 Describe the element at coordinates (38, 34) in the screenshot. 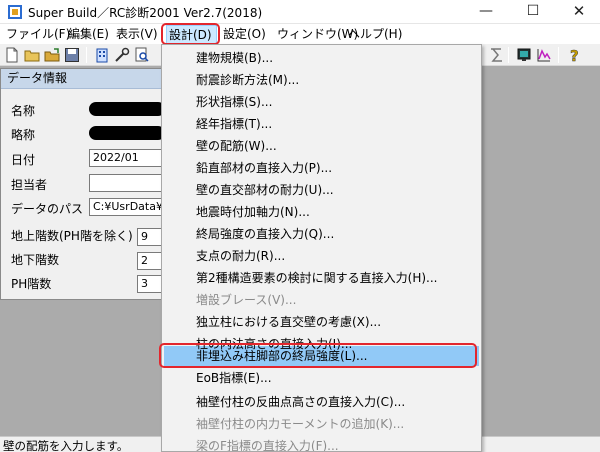

I see `menu-file: ファイル(F)` at that location.